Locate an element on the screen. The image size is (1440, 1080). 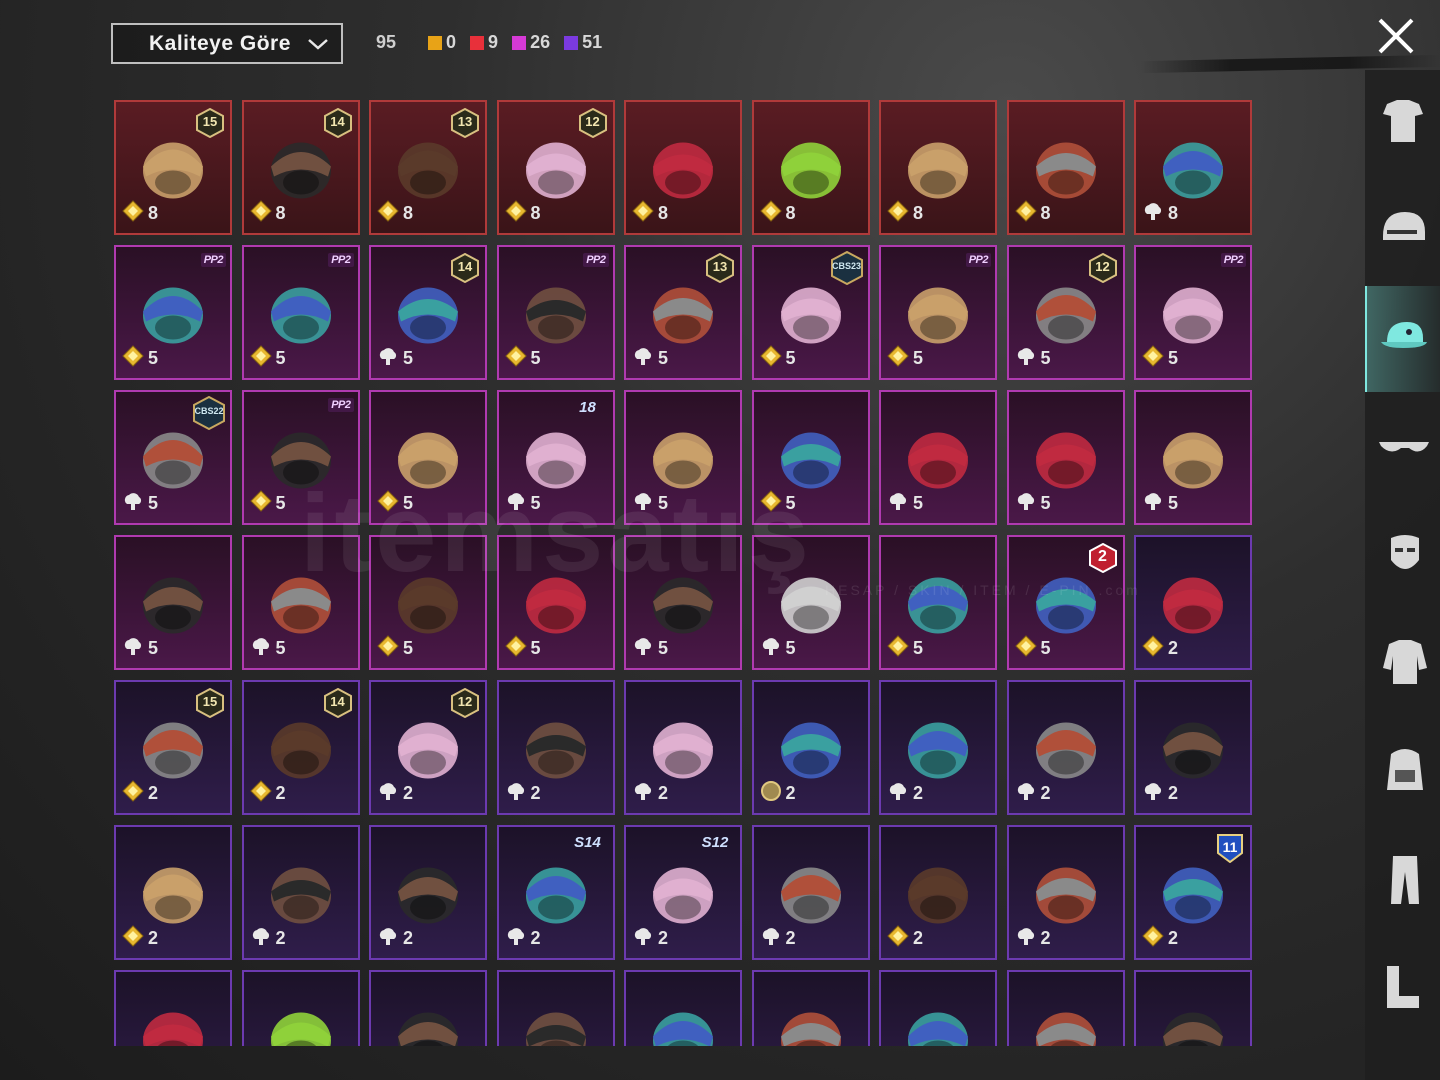
level-badge: 15 is located at coordinates (210, 703).